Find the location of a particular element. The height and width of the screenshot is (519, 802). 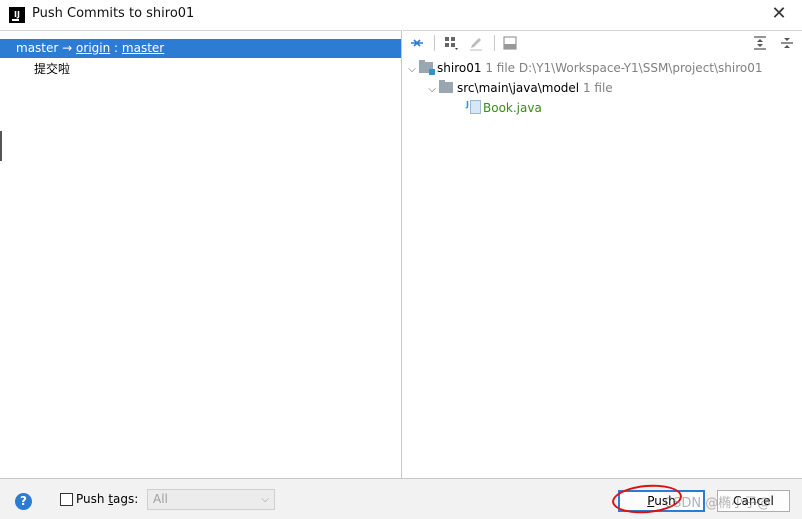

tree-row-folder: ⌵ src\main\java\model 1 file is located at coordinates (519, 88).